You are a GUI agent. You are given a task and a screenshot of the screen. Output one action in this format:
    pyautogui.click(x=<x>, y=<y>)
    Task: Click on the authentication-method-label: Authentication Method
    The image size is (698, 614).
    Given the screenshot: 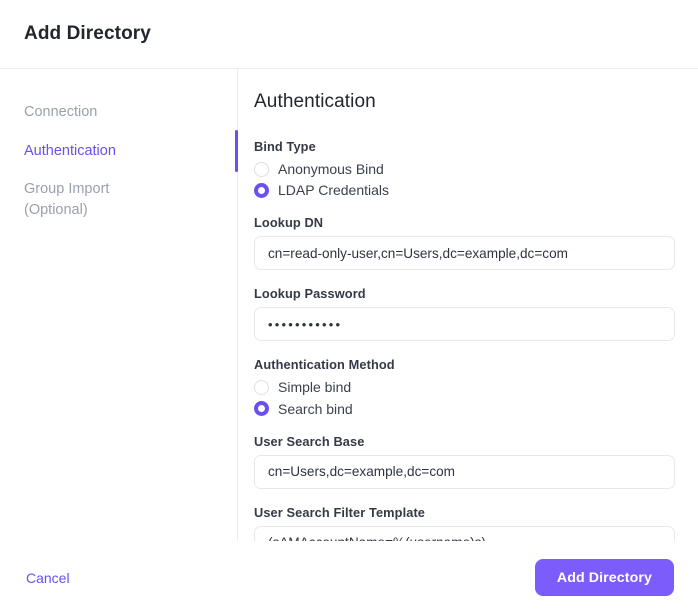 What is the action you would take?
    pyautogui.click(x=324, y=365)
    